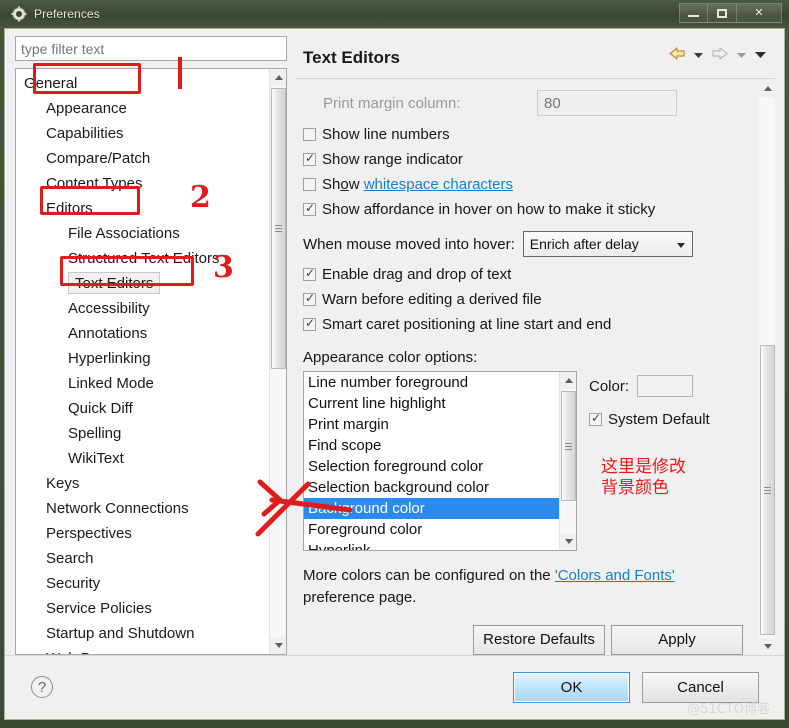 Image resolution: width=789 pixels, height=728 pixels. Describe the element at coordinates (767, 490) in the screenshot. I see `page-scrollbar-thumb` at that location.